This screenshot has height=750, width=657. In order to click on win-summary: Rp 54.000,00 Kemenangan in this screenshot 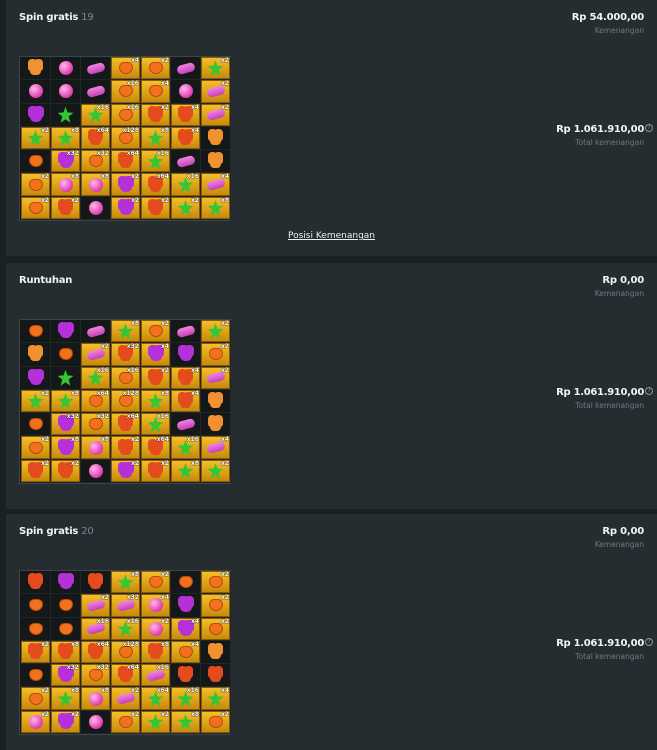, I will do `click(608, 23)`.